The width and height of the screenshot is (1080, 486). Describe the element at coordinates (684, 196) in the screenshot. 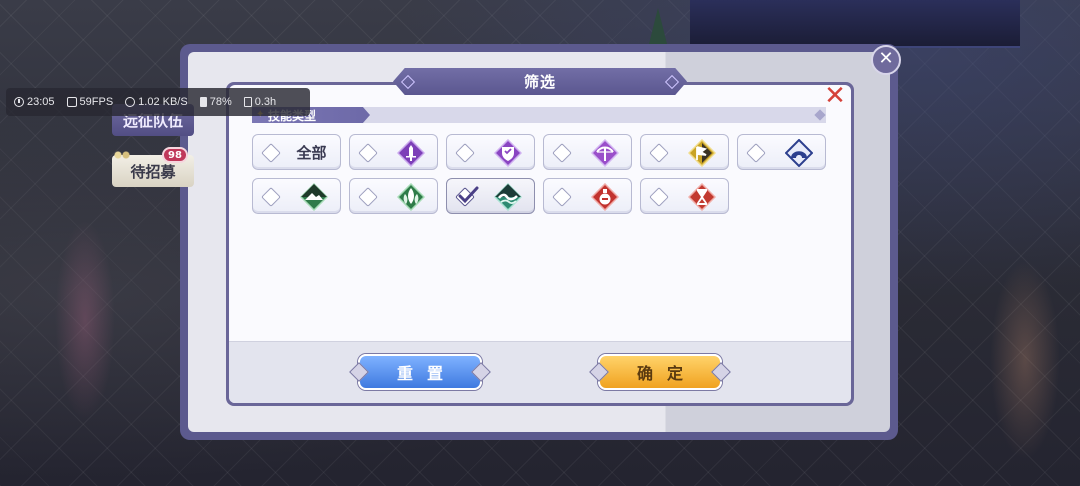

I see `skill-option-hourglass` at that location.